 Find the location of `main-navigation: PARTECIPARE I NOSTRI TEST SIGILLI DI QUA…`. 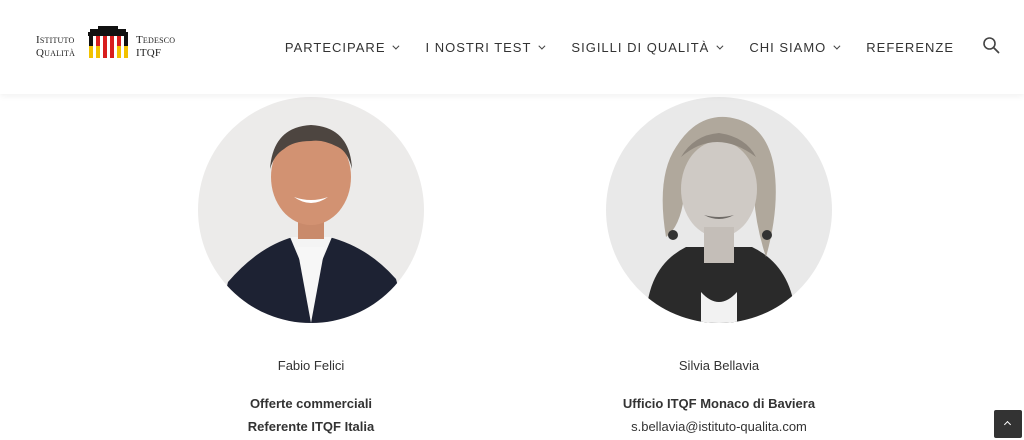

main-navigation: PARTECIPARE I NOSTRI TEST SIGILLI DI QUA… is located at coordinates (605, 47).